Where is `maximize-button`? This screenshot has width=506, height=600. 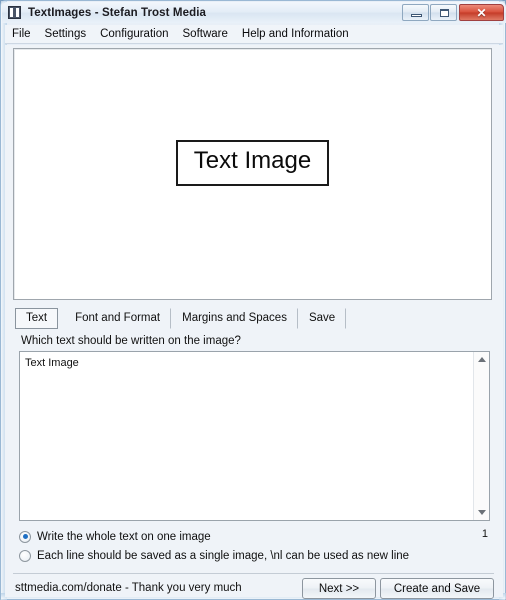 maximize-button is located at coordinates (443, 12).